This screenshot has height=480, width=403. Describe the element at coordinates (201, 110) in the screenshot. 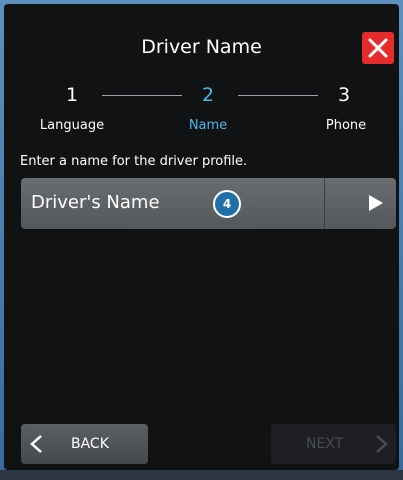

I see `stepper: 1 2 3 Language Name Phone` at that location.